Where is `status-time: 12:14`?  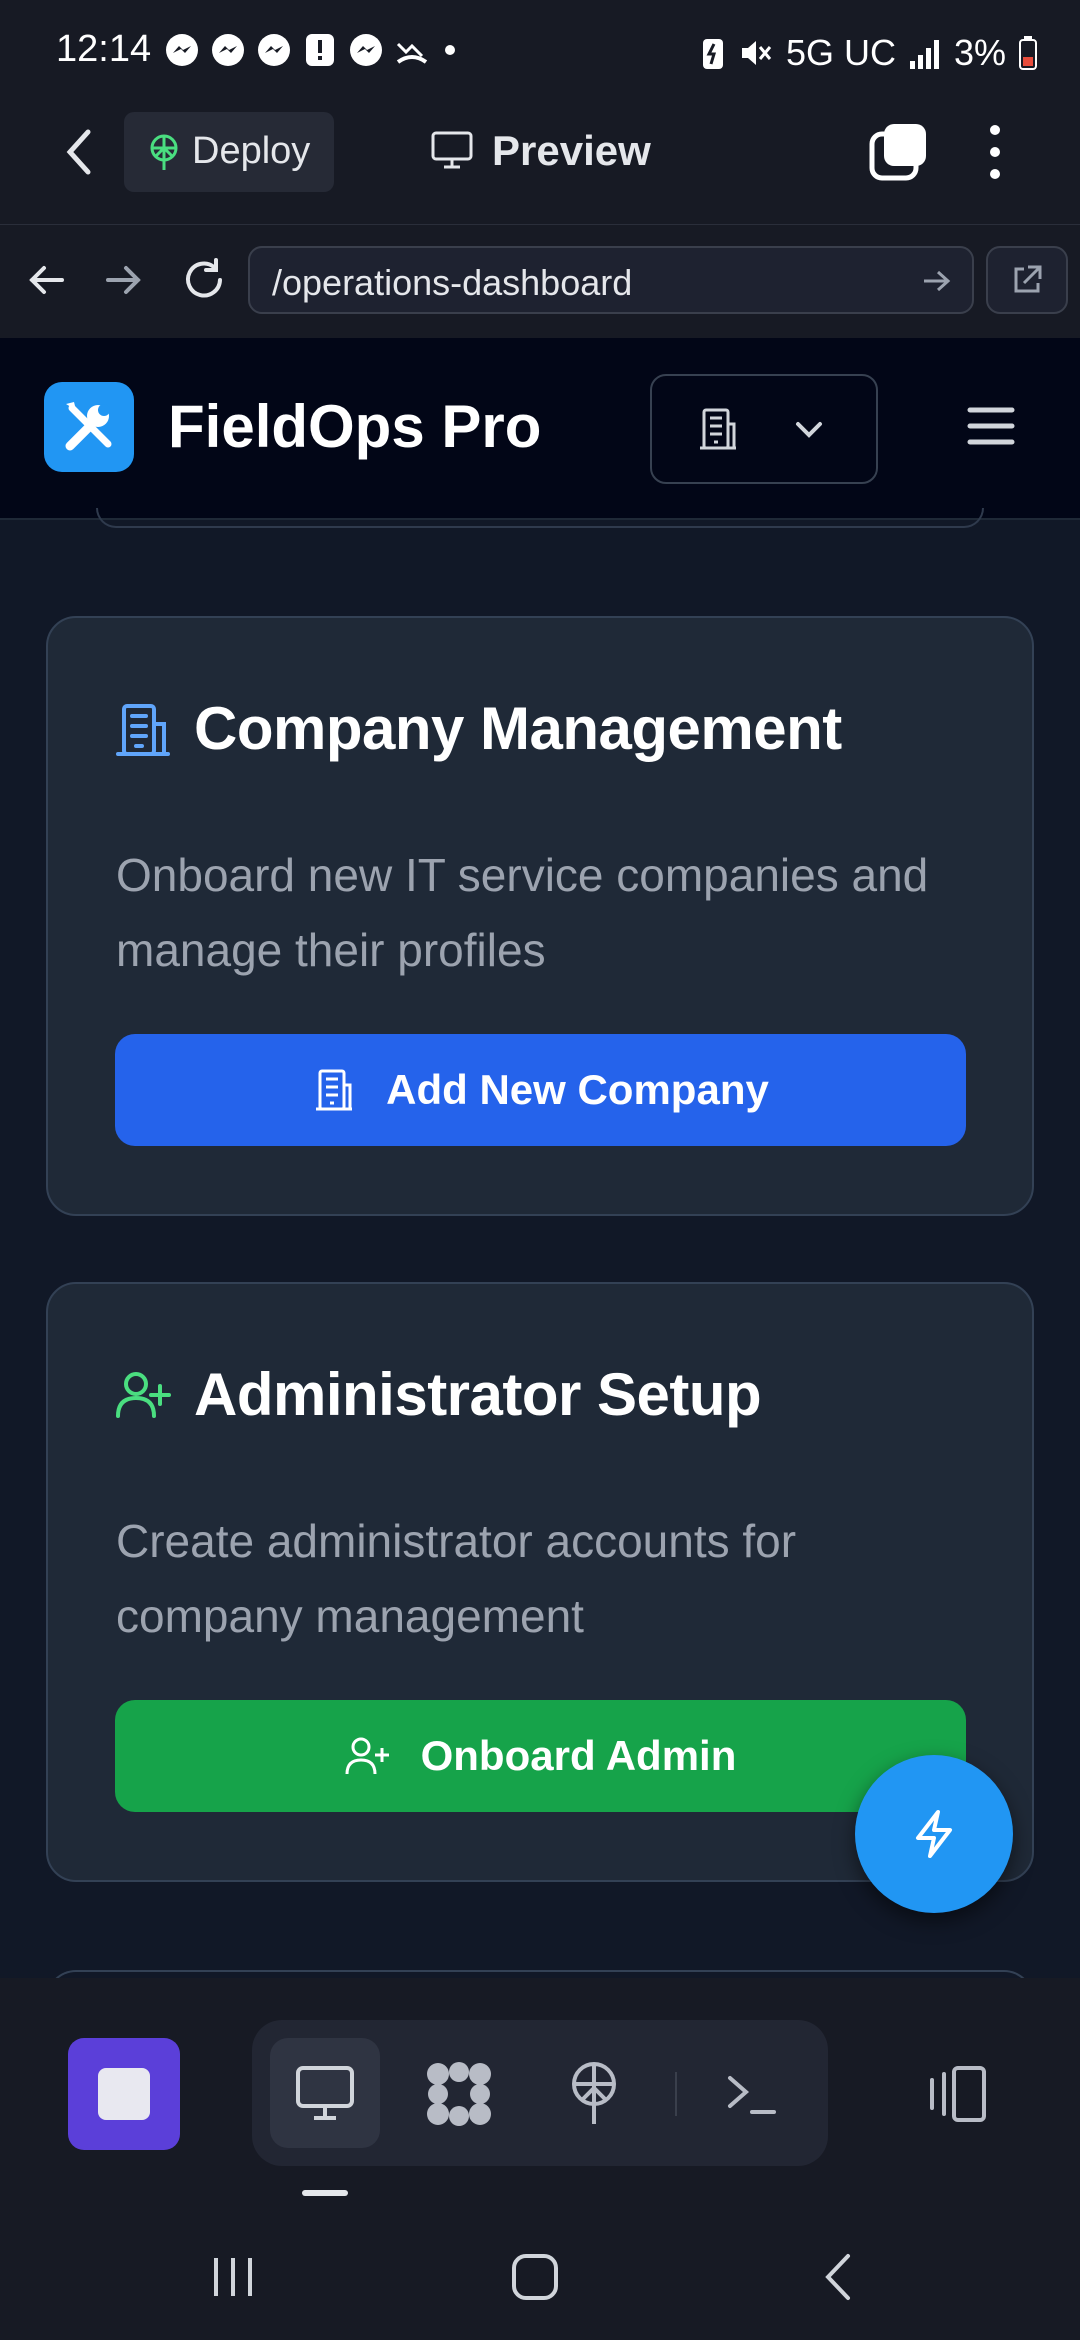
status-time: 12:14 is located at coordinates (104, 49).